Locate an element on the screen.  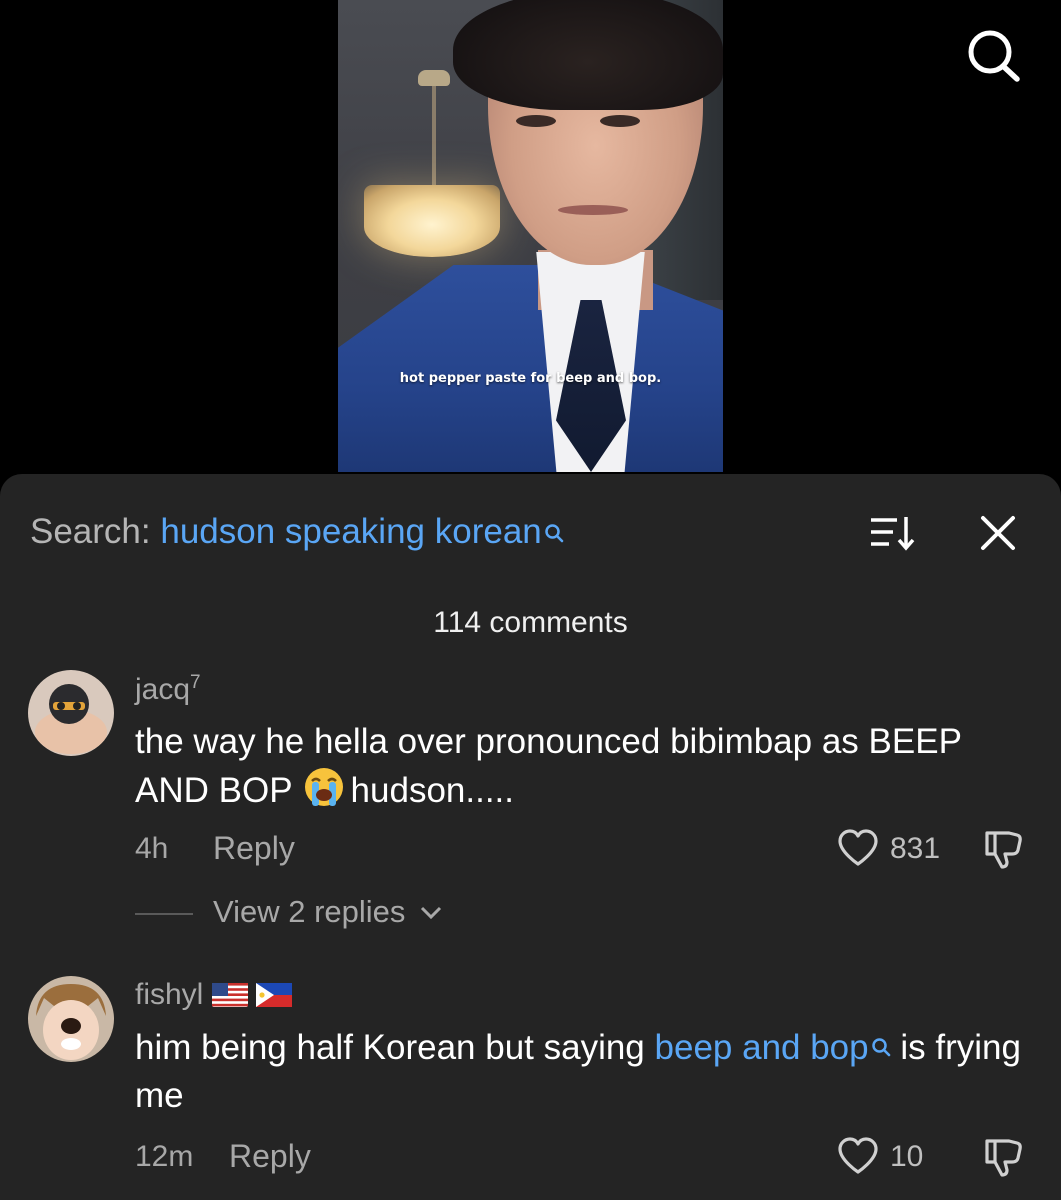
person-eye-right is located at coordinates (620, 121).